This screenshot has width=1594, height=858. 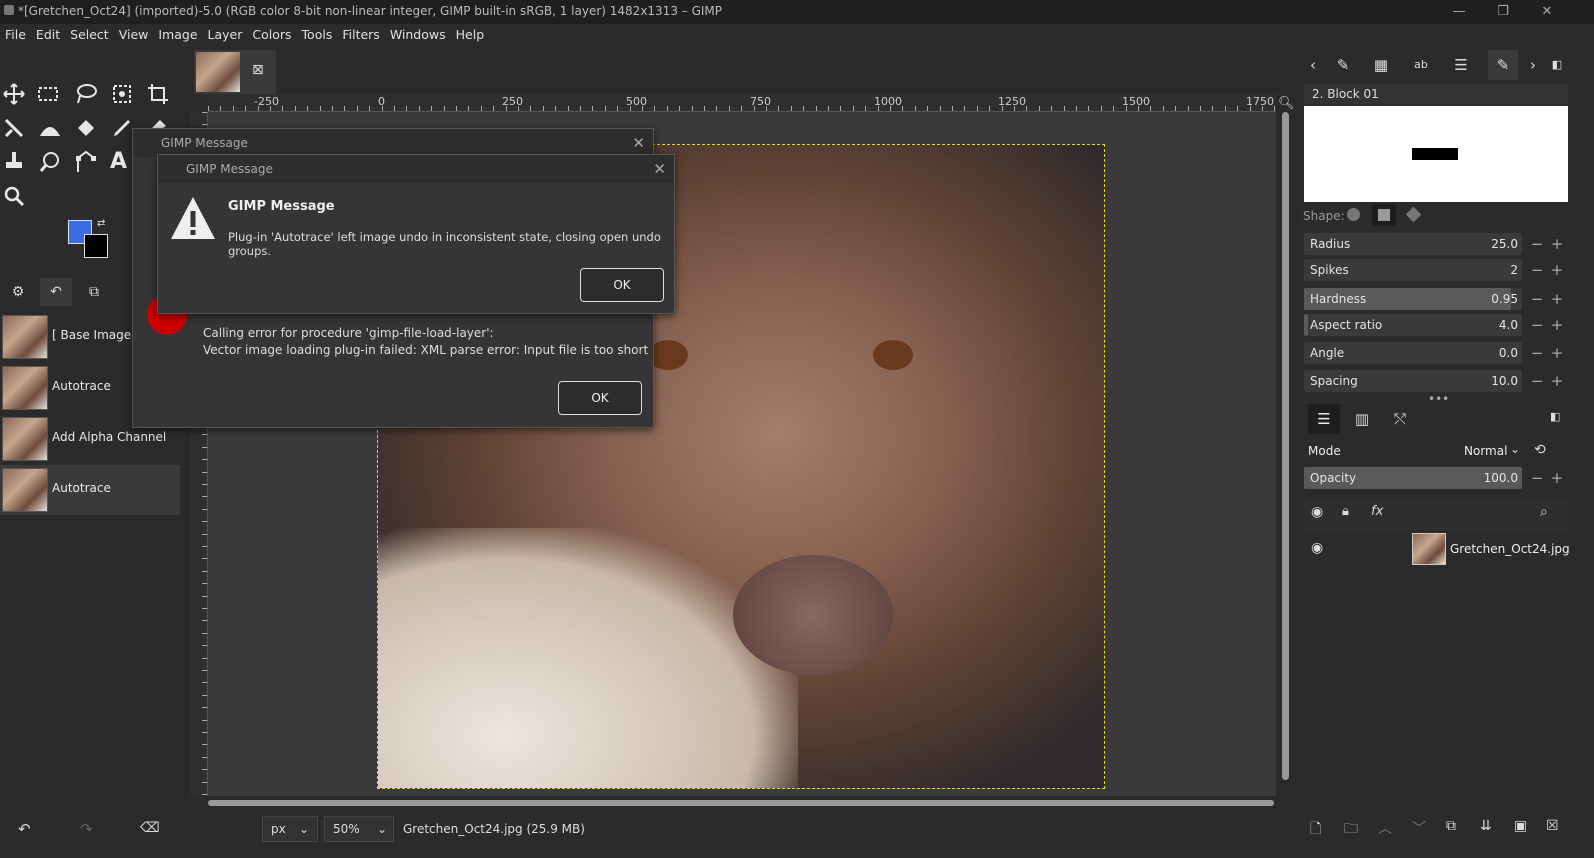 I want to click on horizontal-scrollbar, so click(x=743, y=803).